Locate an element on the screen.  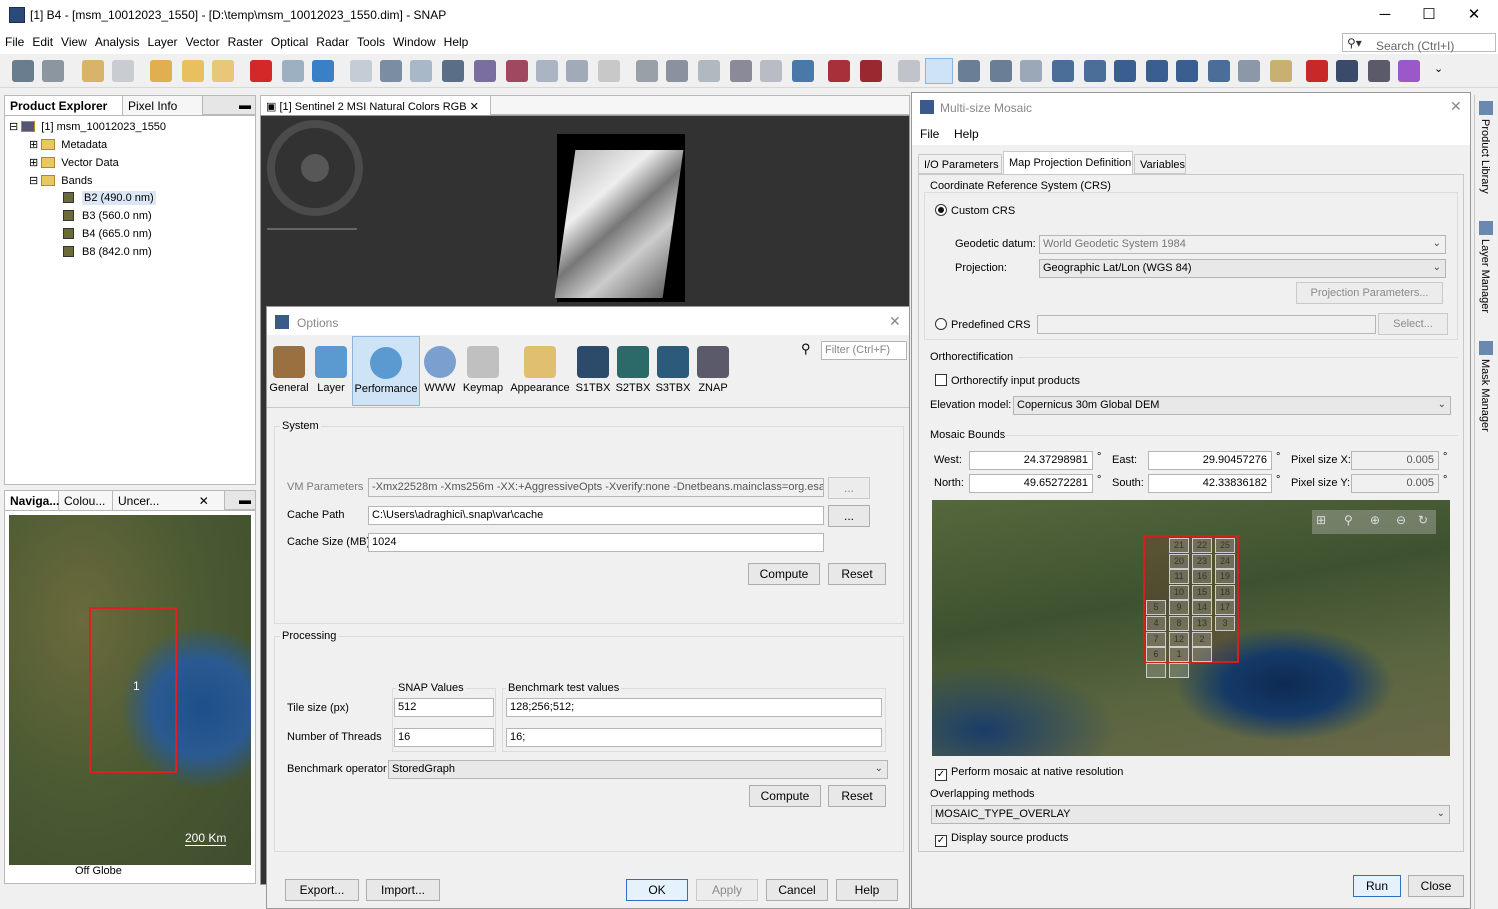
export-icon is located at coordinates (193, 71).